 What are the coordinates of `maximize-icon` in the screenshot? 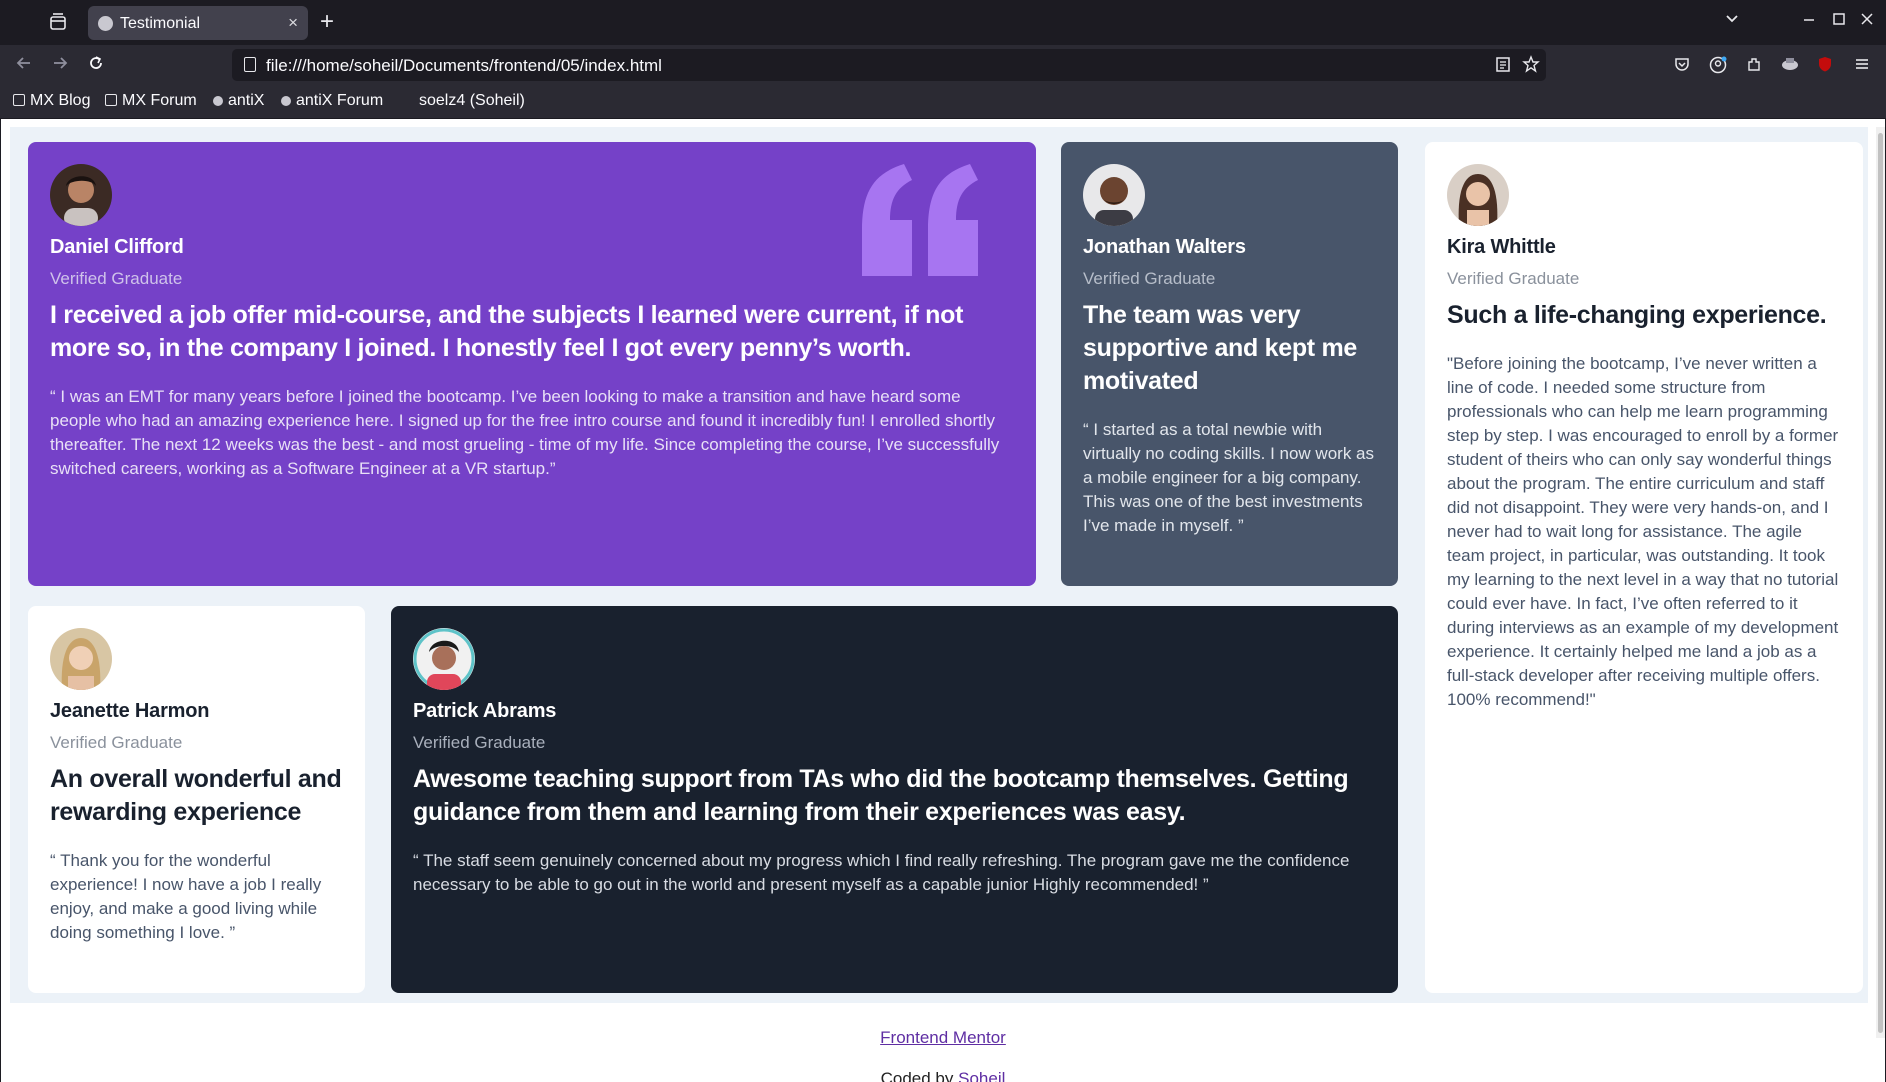 It's located at (1839, 20).